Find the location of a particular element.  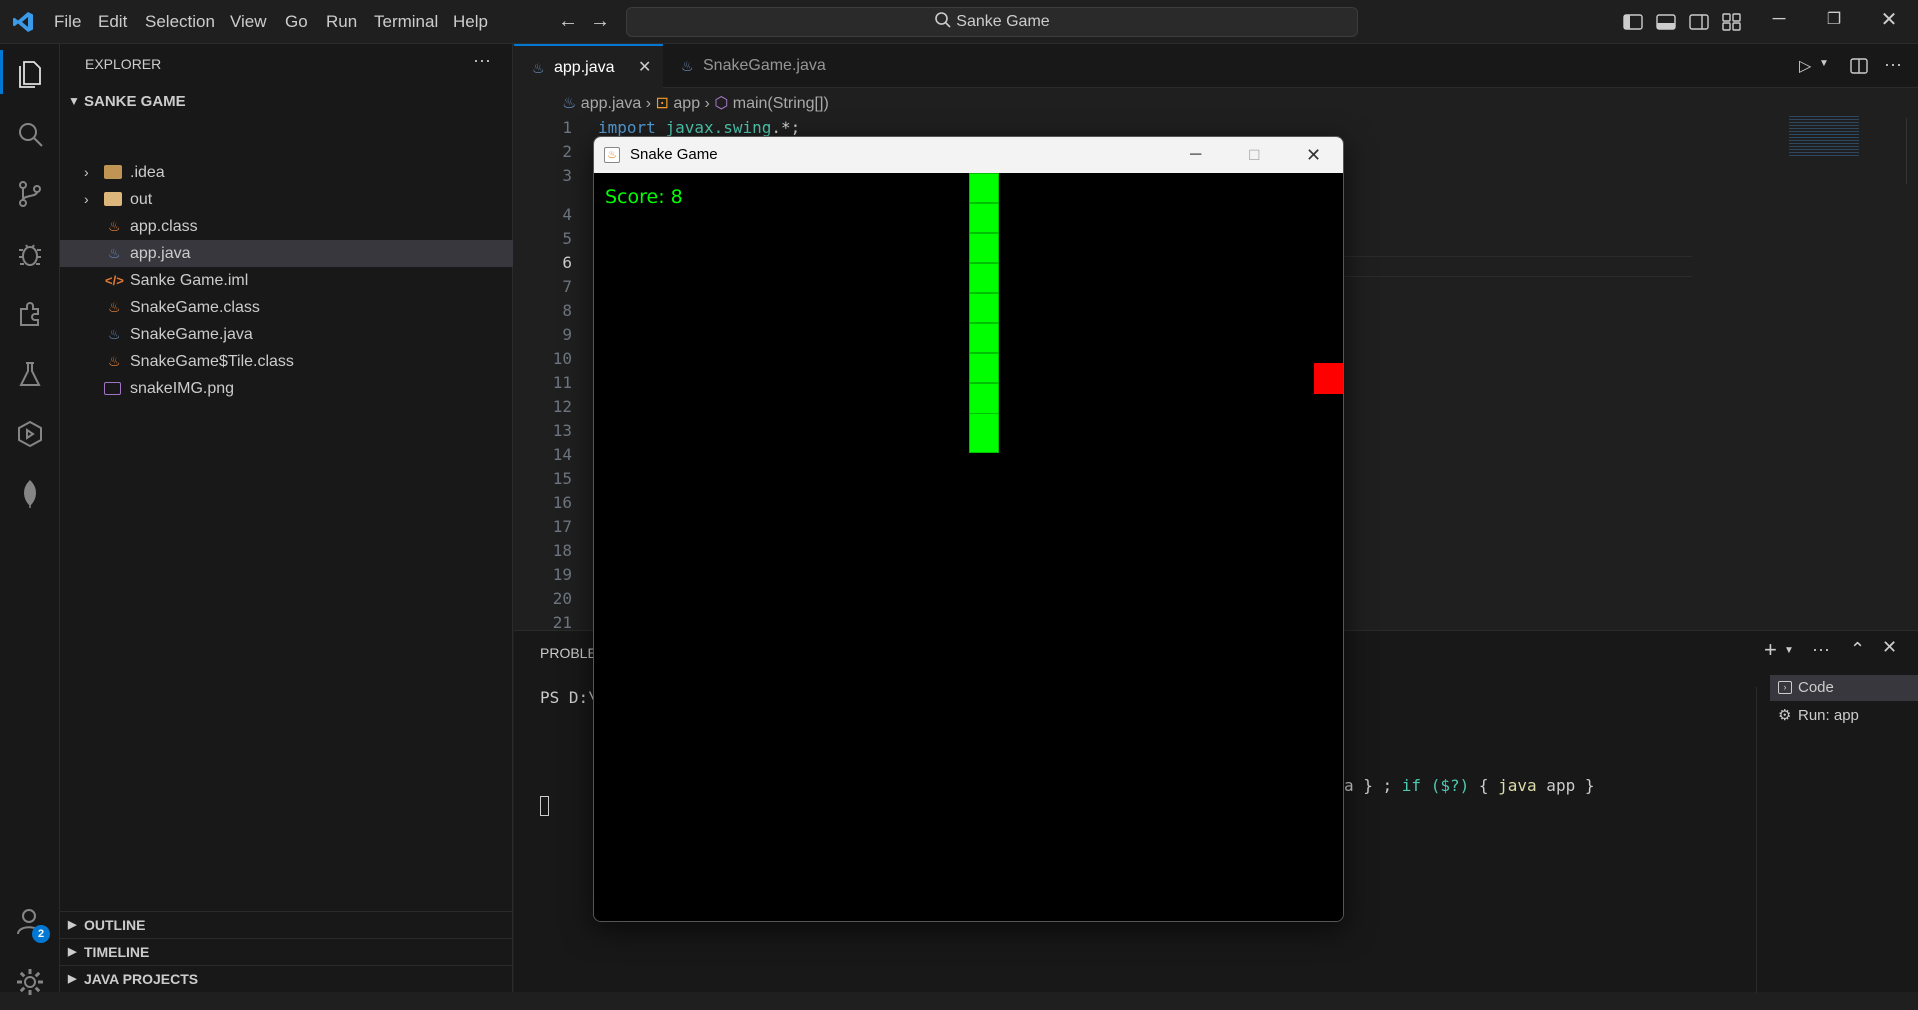

tree-item-label: app.java is located at coordinates (160, 253).